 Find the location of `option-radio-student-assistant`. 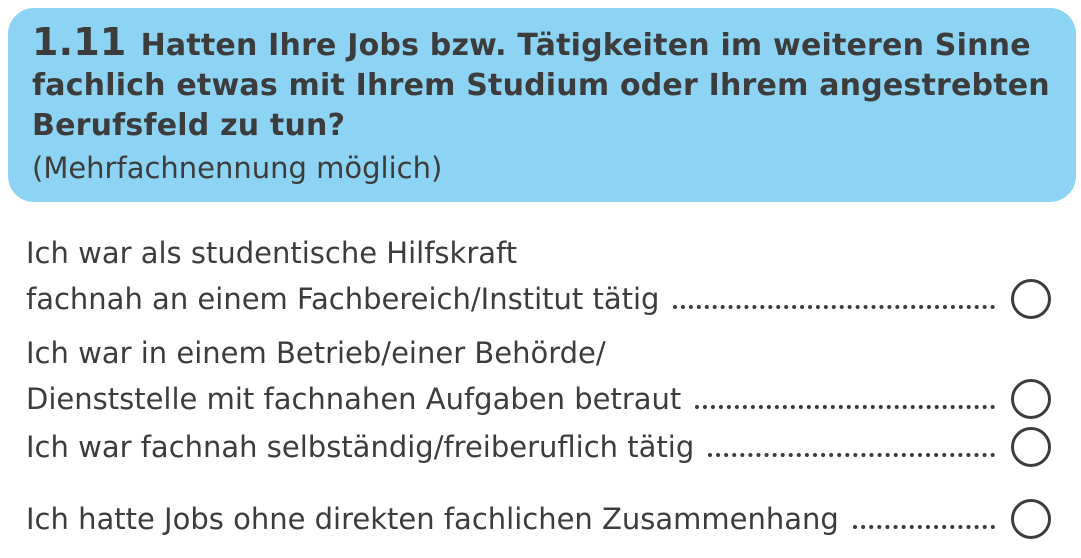

option-radio-student-assistant is located at coordinates (1031, 299).